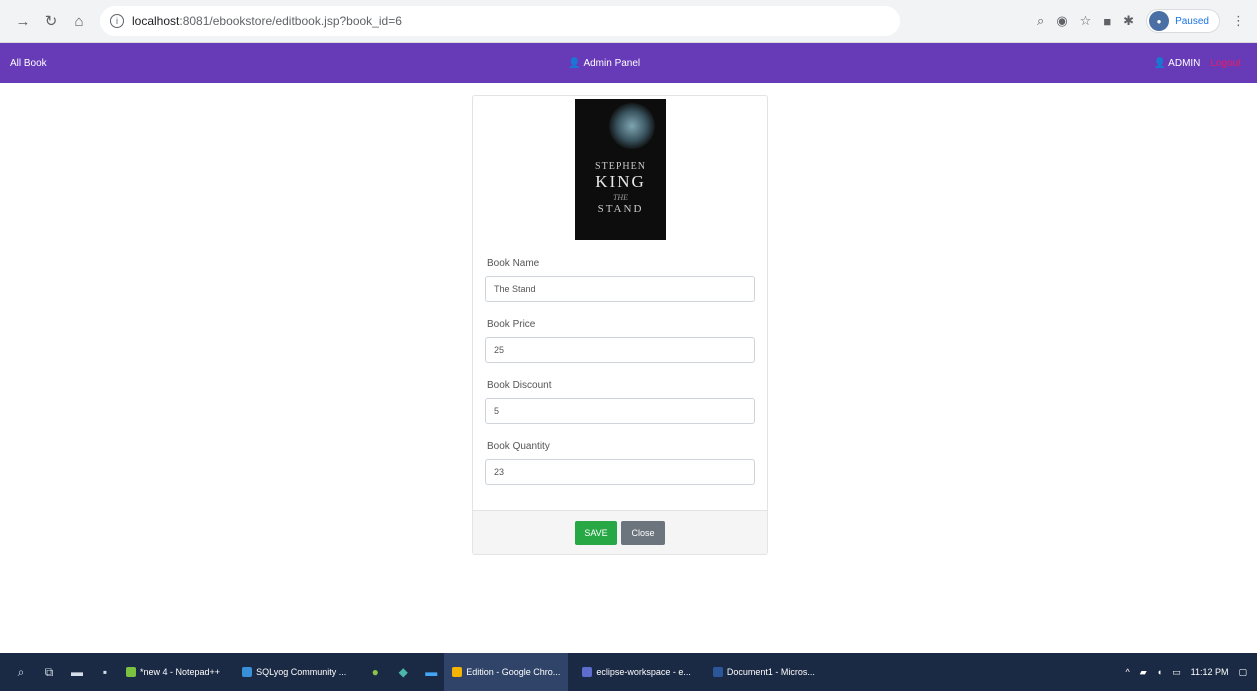 This screenshot has width=1257, height=691. Describe the element at coordinates (375, 672) in the screenshot. I see `app-icon-green: ●` at that location.